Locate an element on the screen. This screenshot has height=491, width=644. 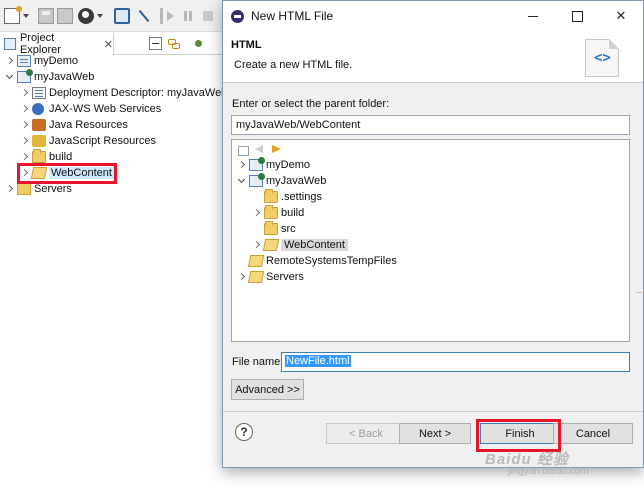
tree-item-java-resources: Java Resources is located at coordinates (73, 125).